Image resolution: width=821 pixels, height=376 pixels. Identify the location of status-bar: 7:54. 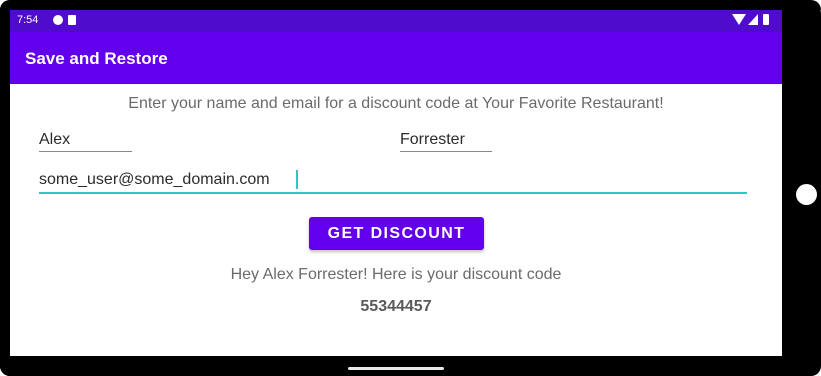
(396, 21).